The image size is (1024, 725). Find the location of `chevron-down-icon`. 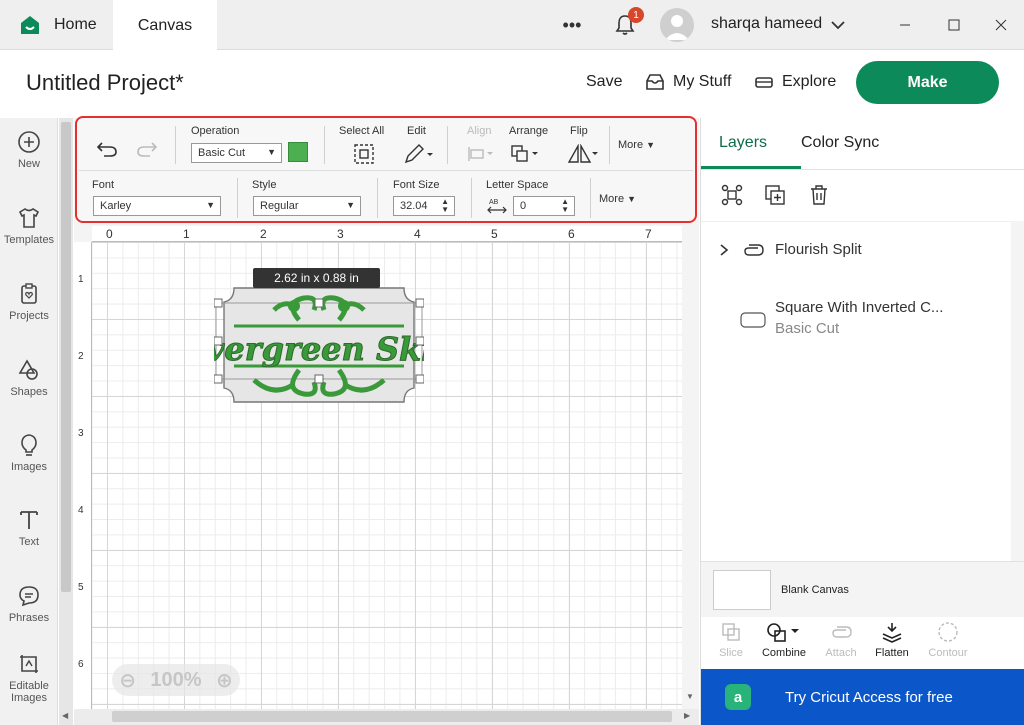

chevron-down-icon is located at coordinates (838, 25).